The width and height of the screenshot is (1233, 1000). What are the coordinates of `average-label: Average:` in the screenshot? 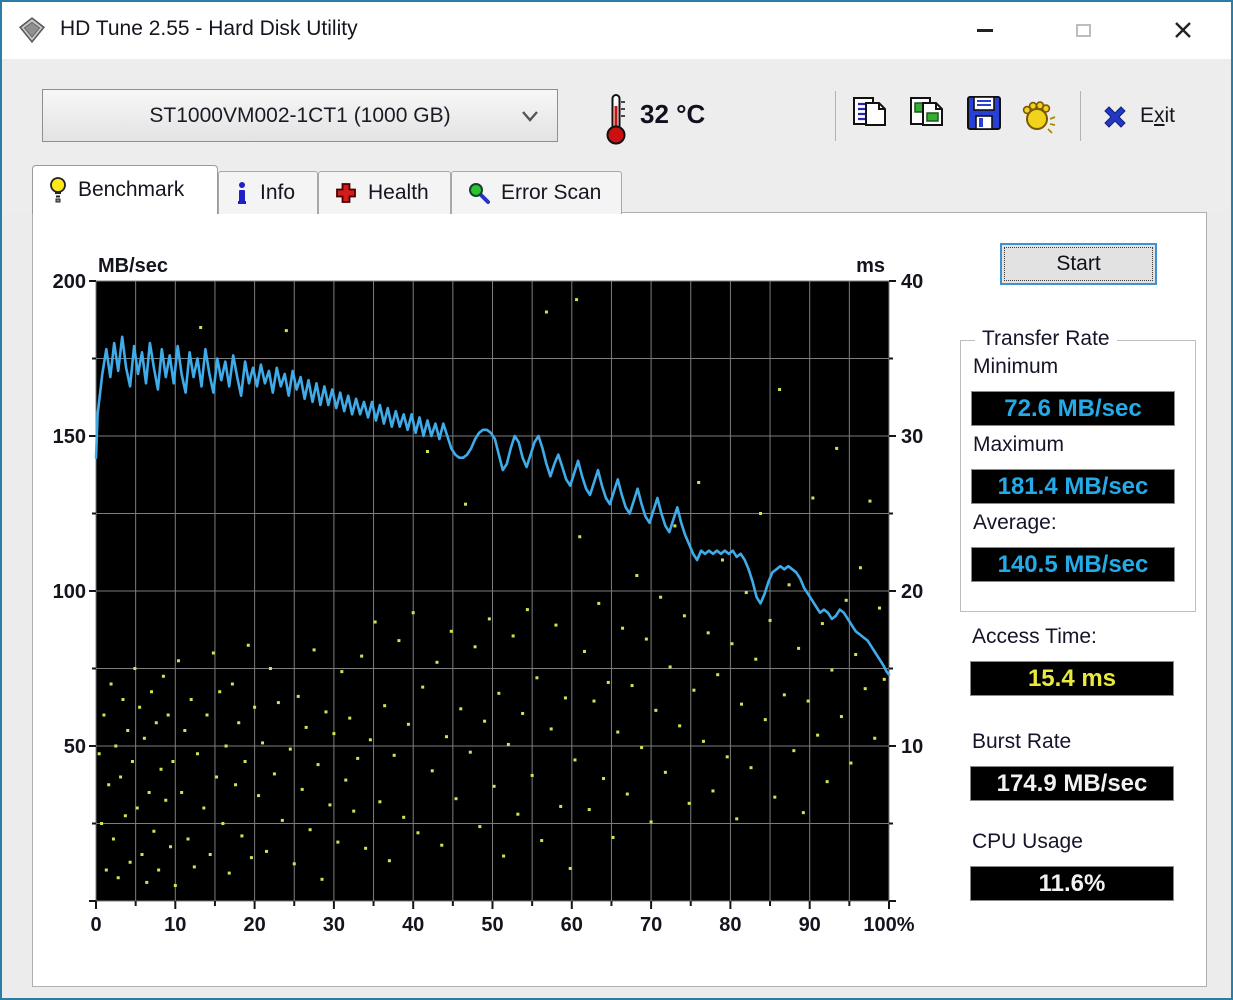 It's located at (1015, 522).